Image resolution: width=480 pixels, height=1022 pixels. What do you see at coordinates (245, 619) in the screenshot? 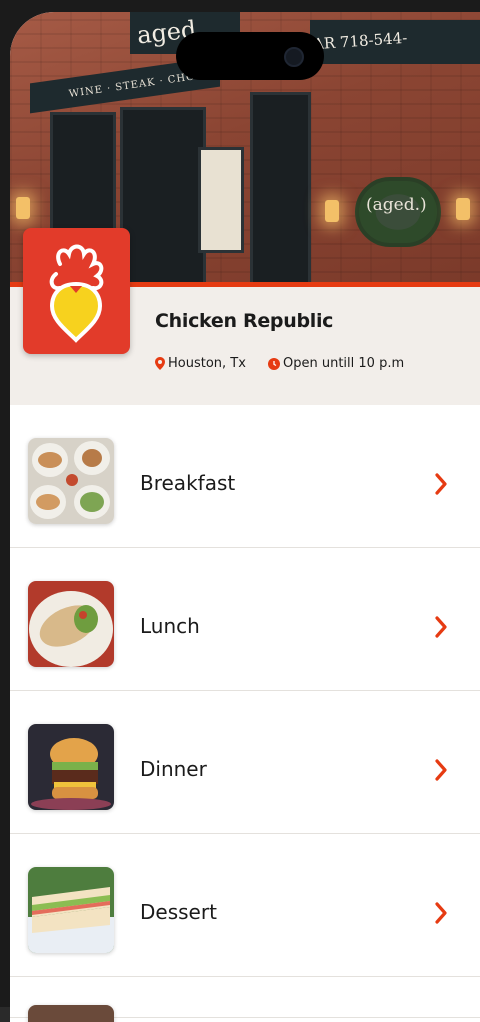
I see `menu-item-lunch: Lunch` at bounding box center [245, 619].